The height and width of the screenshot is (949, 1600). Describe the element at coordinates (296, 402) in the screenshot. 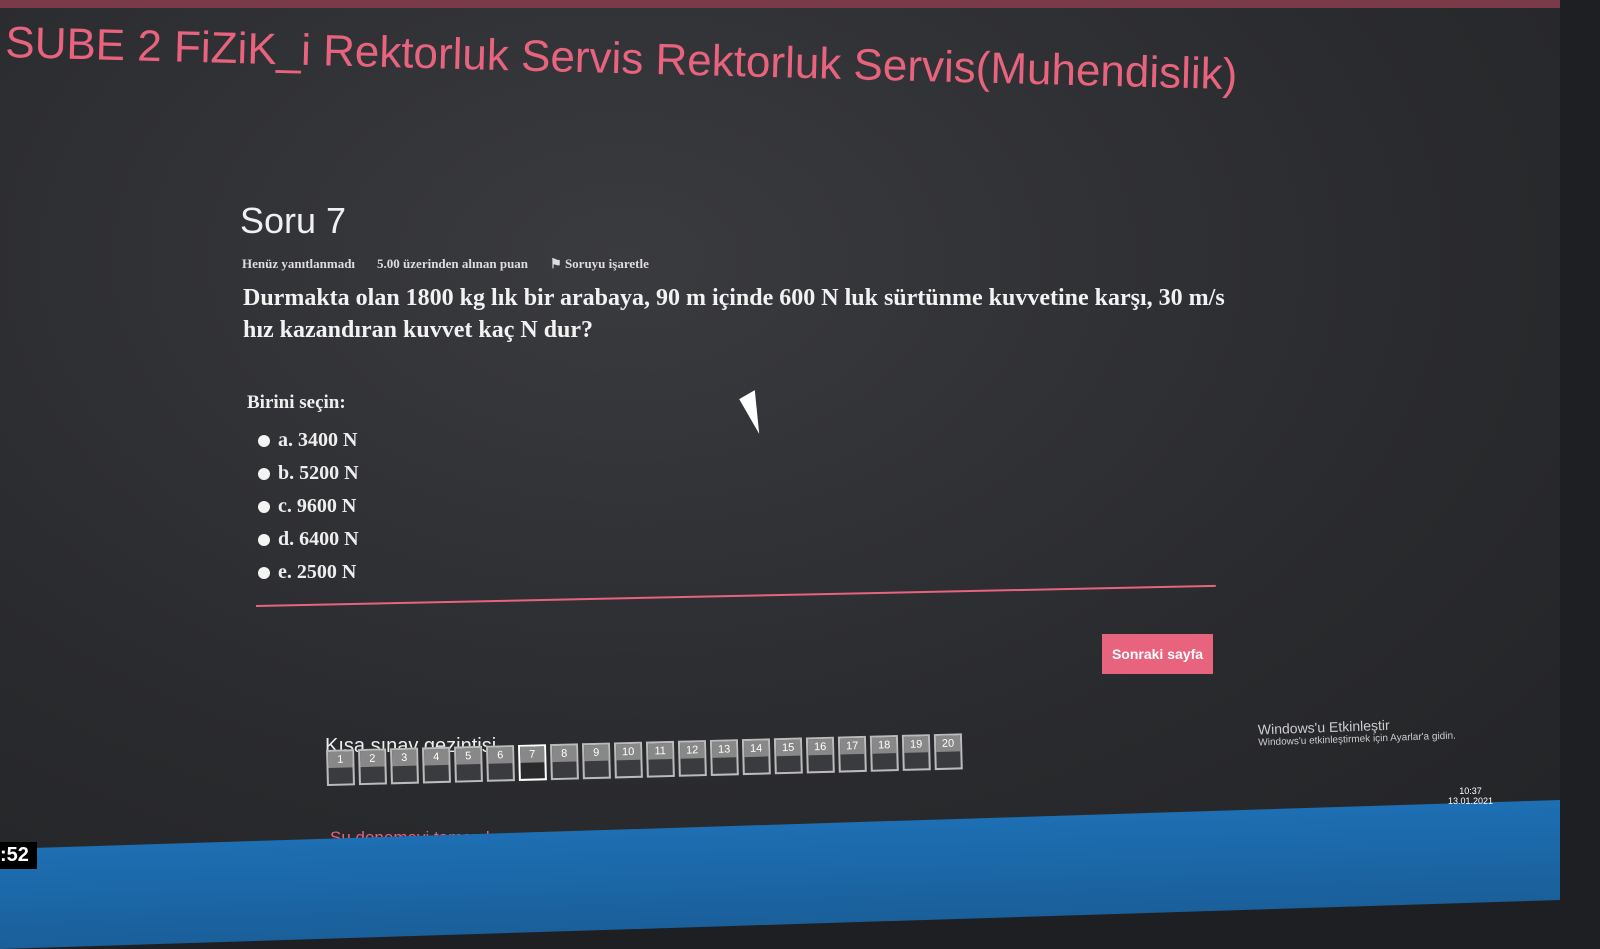

I see `choose-prompt: Birini seçin:` at that location.